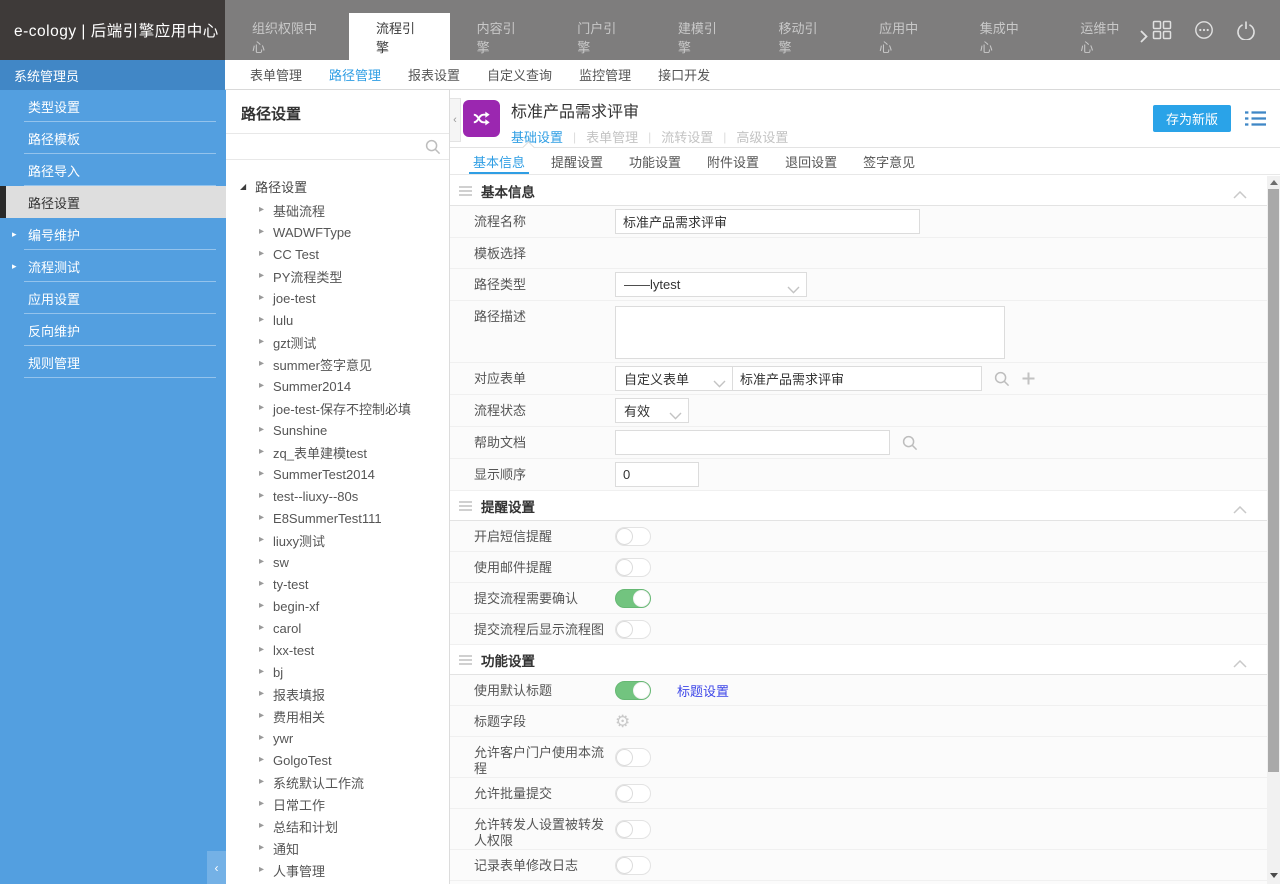 The image size is (1280, 884). What do you see at coordinates (337, 826) in the screenshot?
I see `tree-node: ▸ 总结和计划` at bounding box center [337, 826].